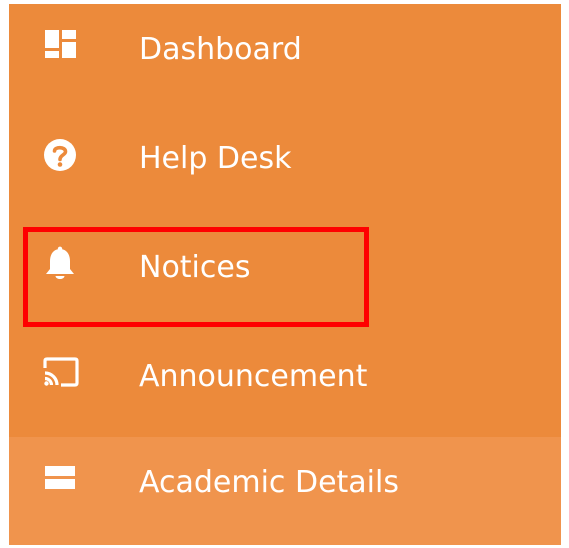  Describe the element at coordinates (60, 262) in the screenshot. I see `bell-icon` at that location.